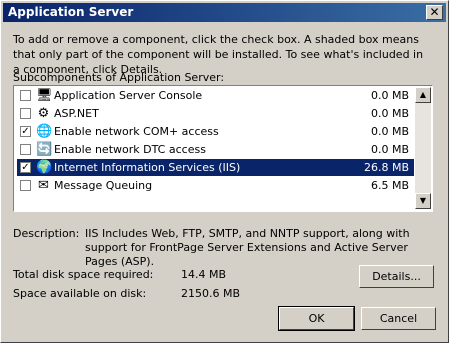 This screenshot has width=449, height=343. Describe the element at coordinates (44, 95) in the screenshot. I see `console-icon: 🖥` at that location.